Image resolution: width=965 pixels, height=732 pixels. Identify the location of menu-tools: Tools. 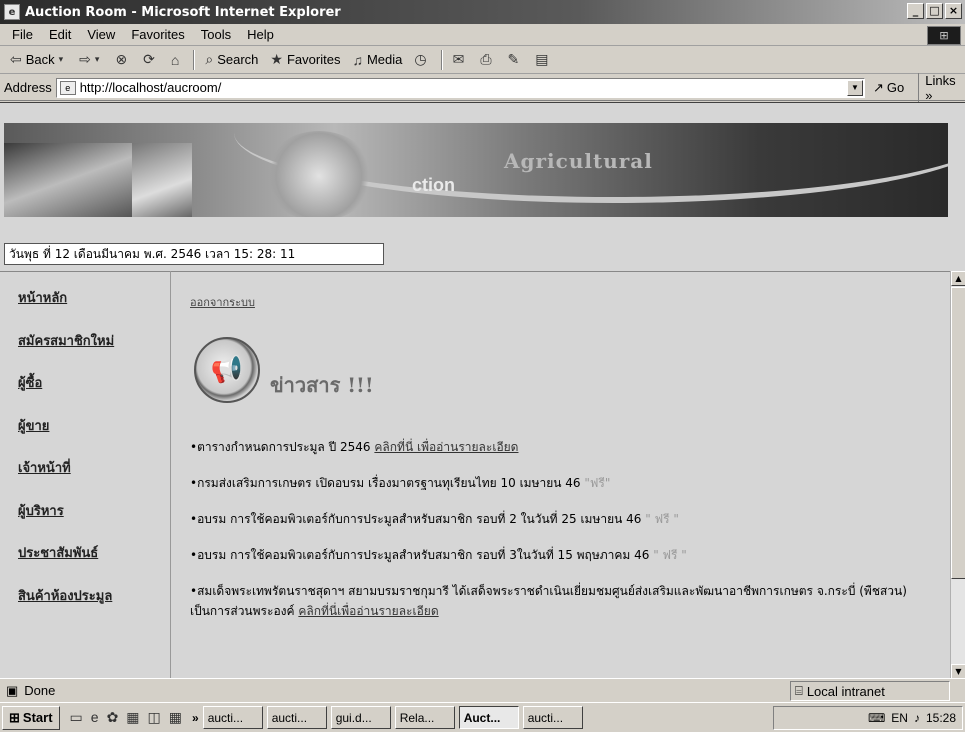
(216, 34).